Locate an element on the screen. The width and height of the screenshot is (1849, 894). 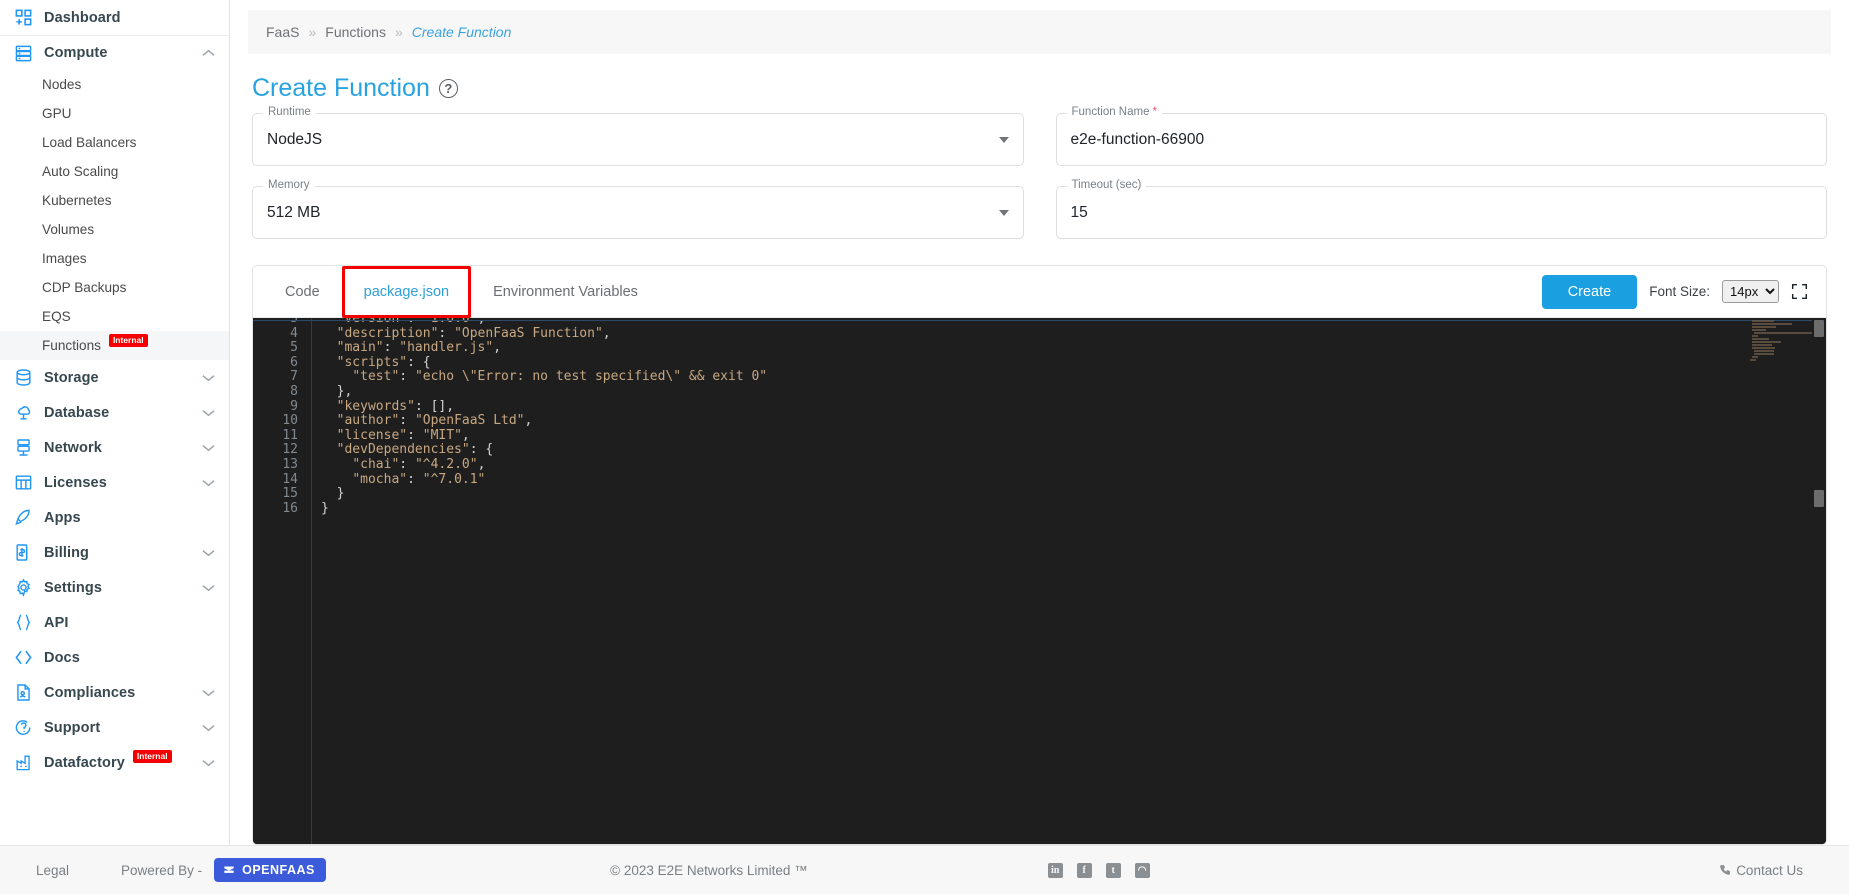
sidebar-item-cdp-backups: CDP Backups is located at coordinates (114, 287).